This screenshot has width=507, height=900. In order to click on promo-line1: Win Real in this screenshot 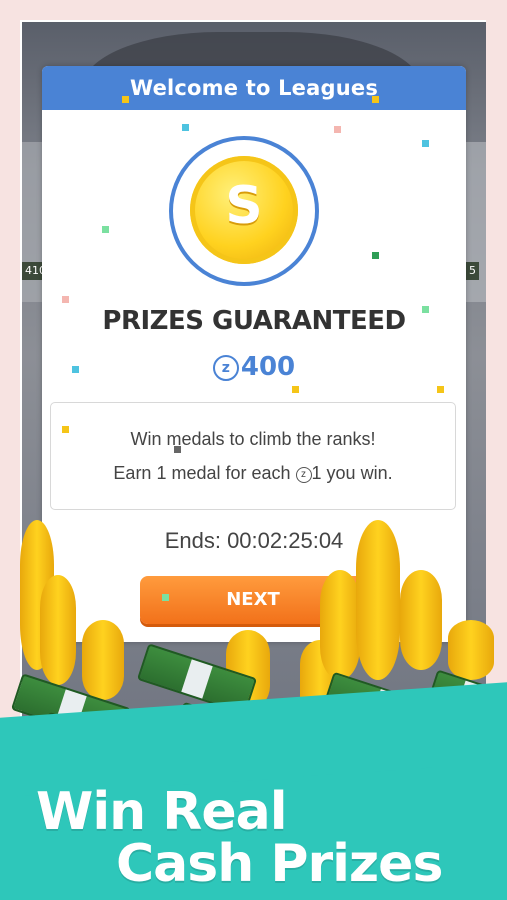, I will do `click(162, 812)`.